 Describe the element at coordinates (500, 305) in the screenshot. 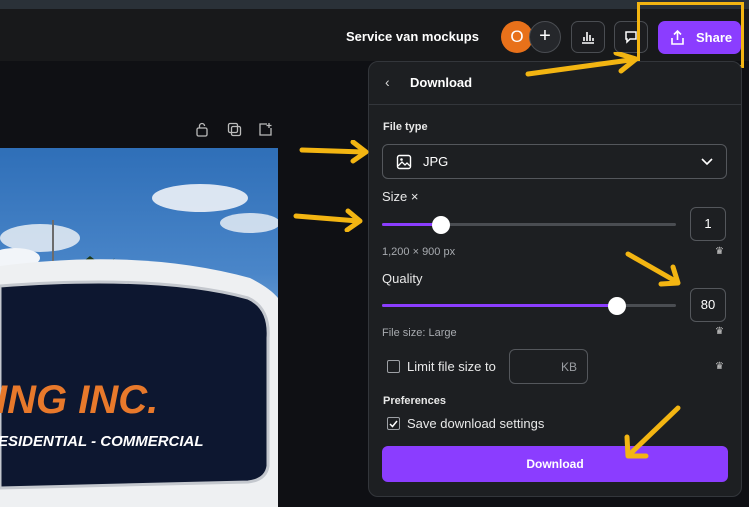

I see `quality-slider-fill` at that location.